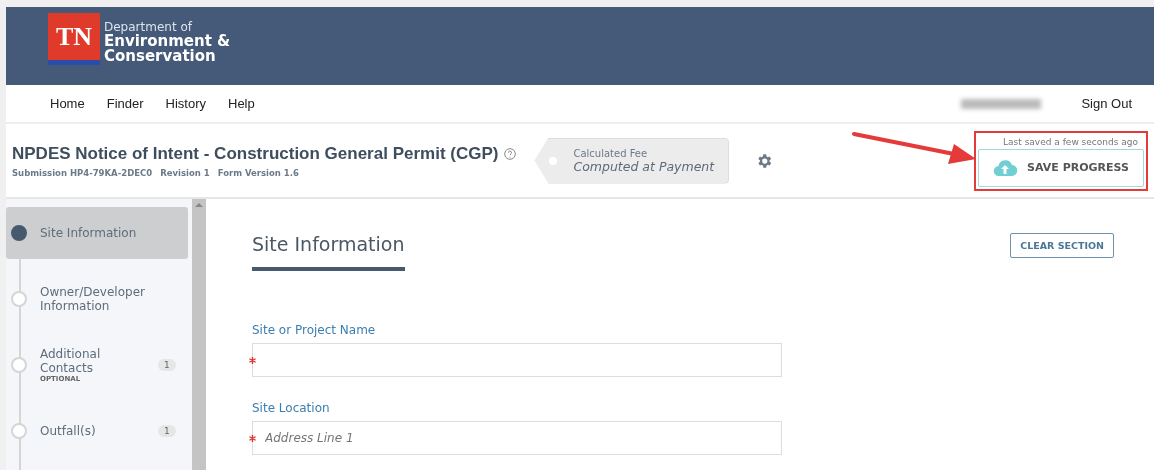 Image resolution: width=1154 pixels, height=470 pixels. Describe the element at coordinates (125, 103) in the screenshot. I see `nav-link: Finder` at that location.